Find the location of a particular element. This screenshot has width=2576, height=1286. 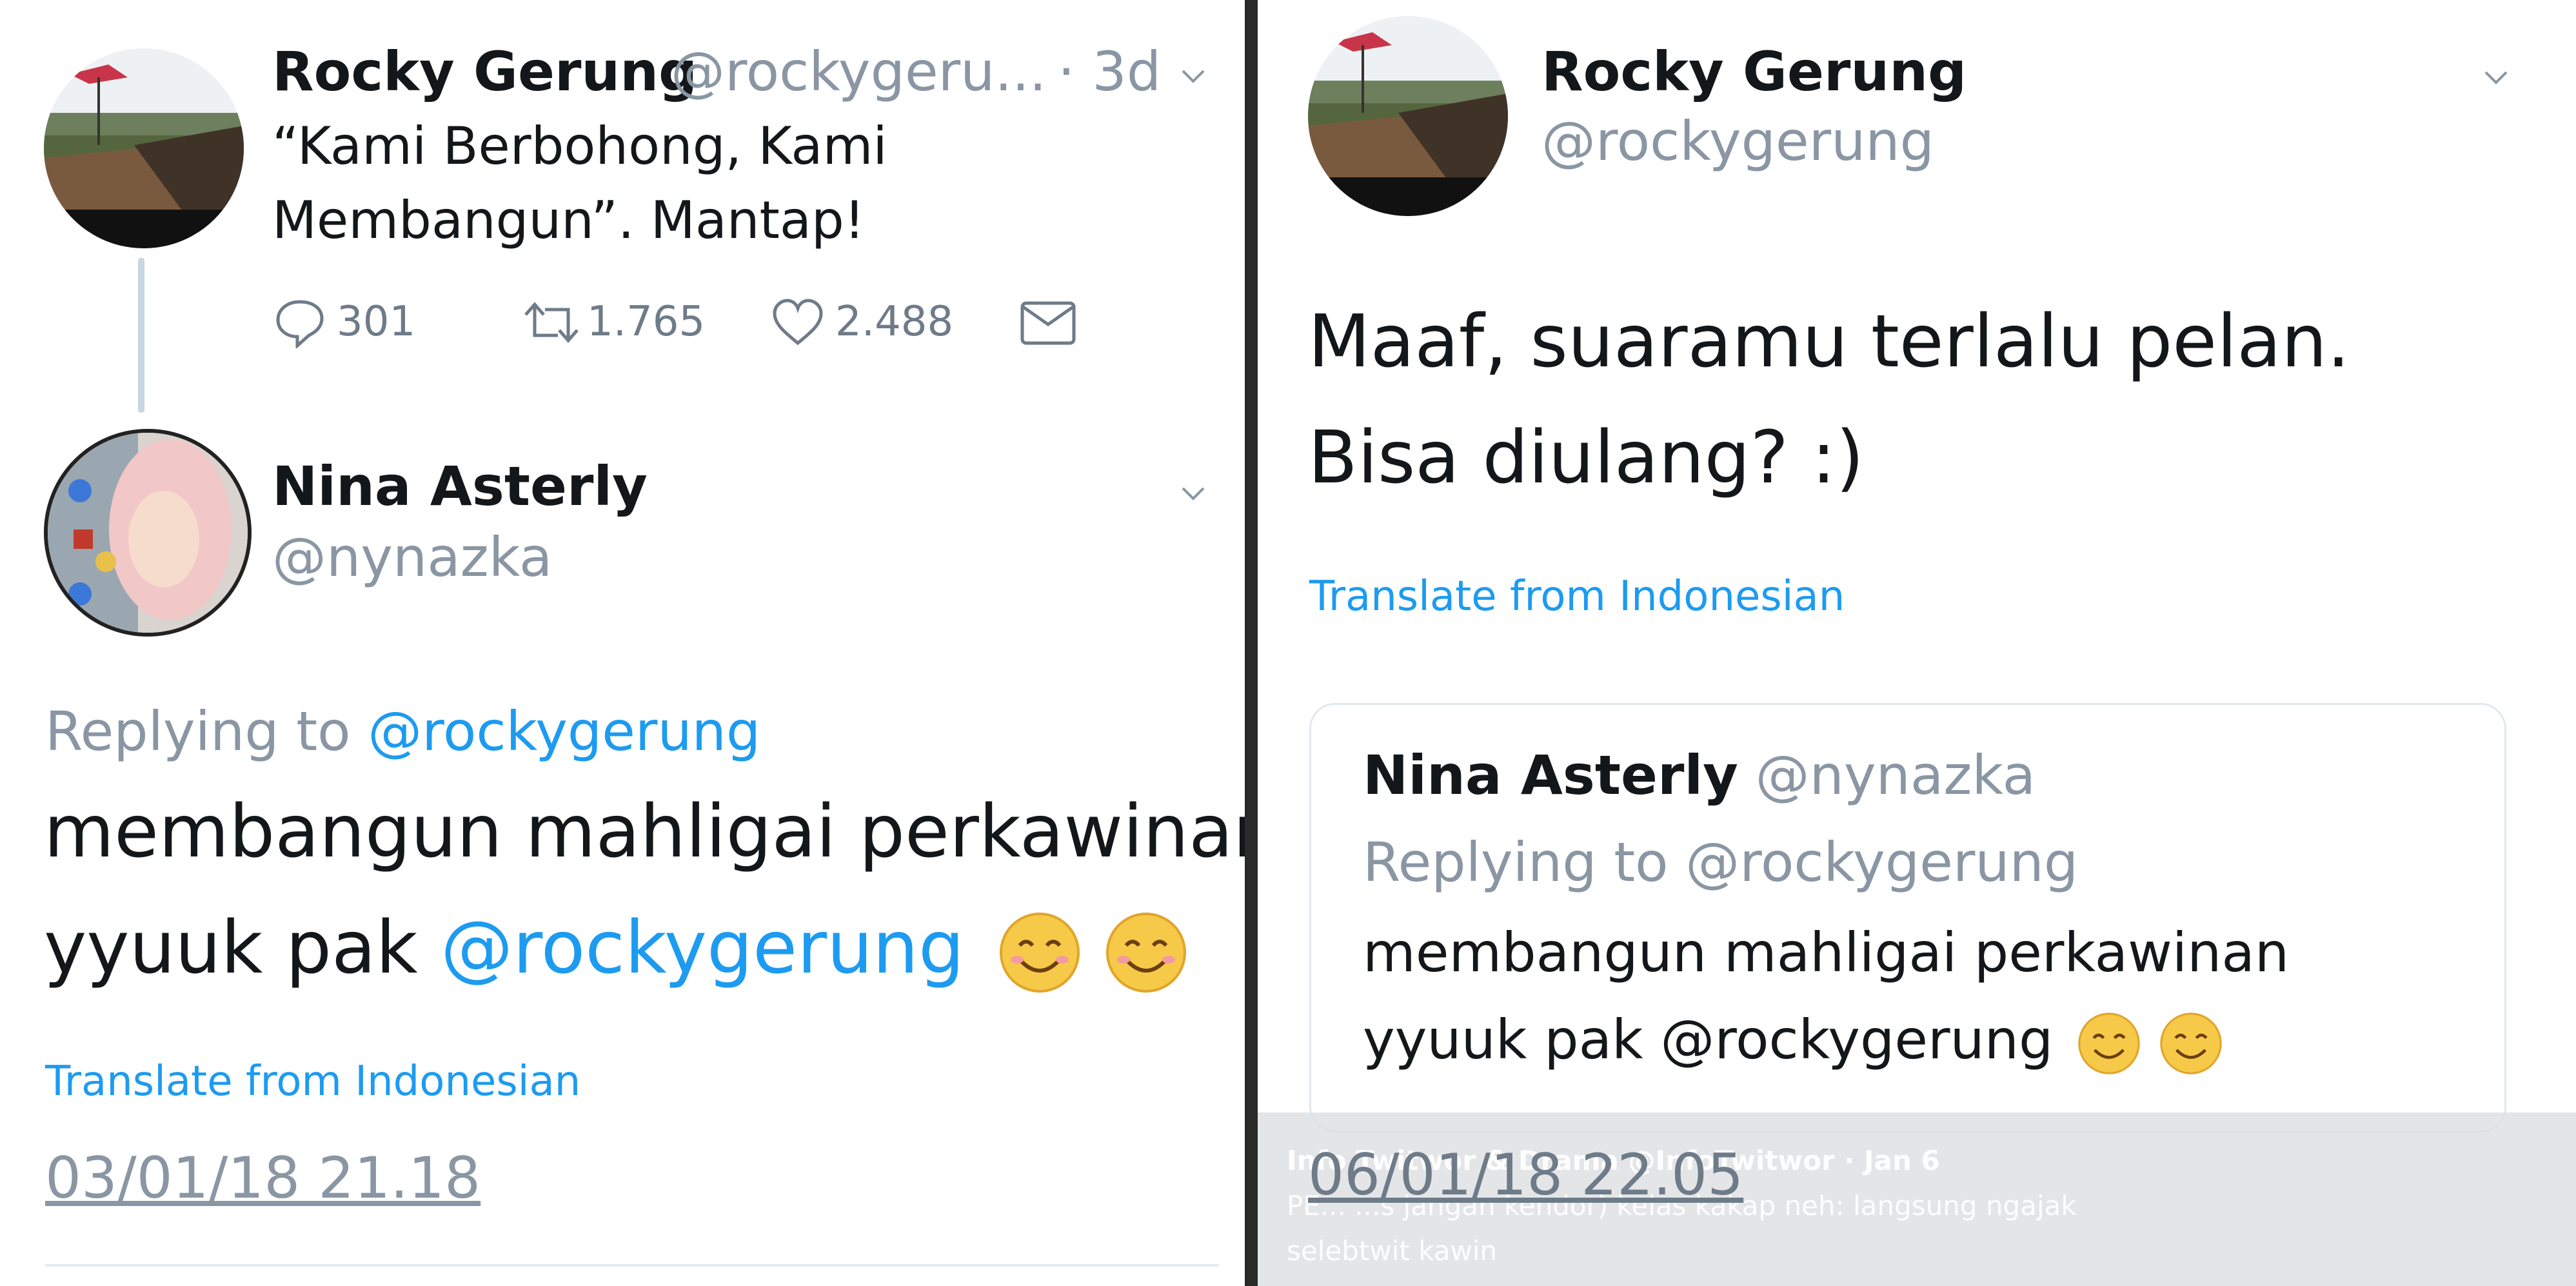

heart-icon is located at coordinates (798, 322).